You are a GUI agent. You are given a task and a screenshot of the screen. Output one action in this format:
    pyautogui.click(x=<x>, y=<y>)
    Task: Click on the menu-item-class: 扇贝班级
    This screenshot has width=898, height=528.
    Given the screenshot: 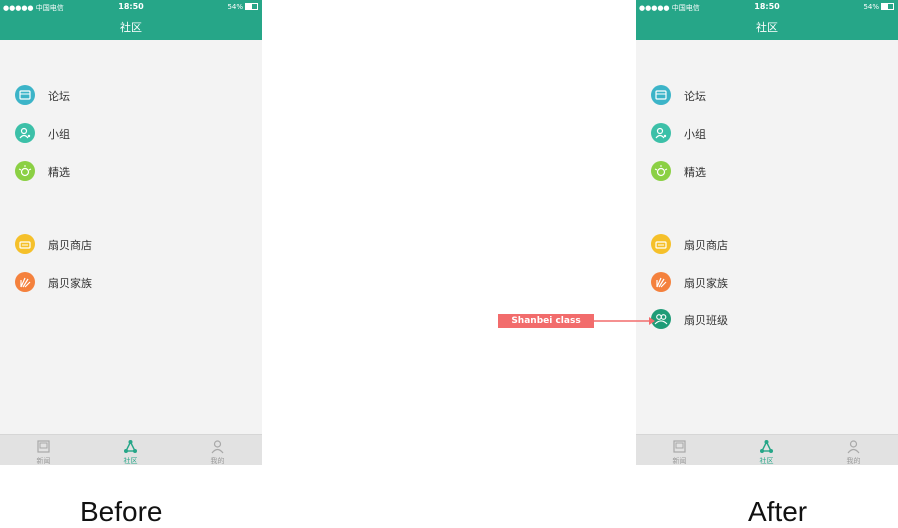 What is the action you would take?
    pyautogui.click(x=767, y=319)
    